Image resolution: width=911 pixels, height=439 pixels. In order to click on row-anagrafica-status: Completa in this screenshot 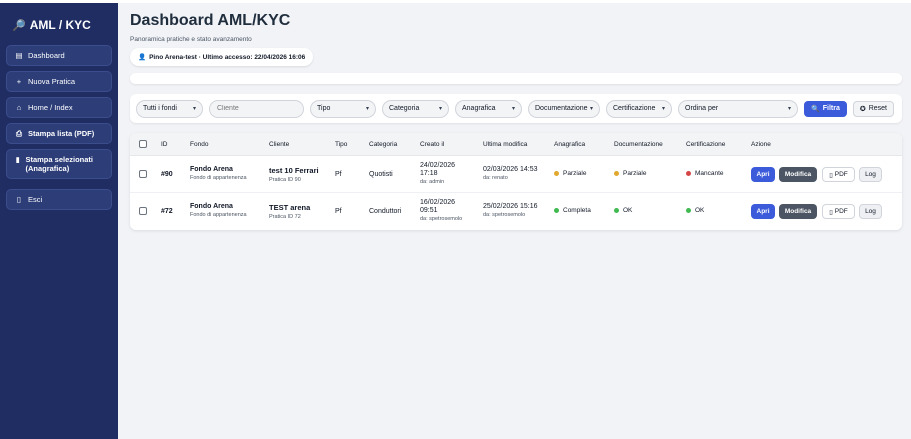, I will do `click(572, 210)`.